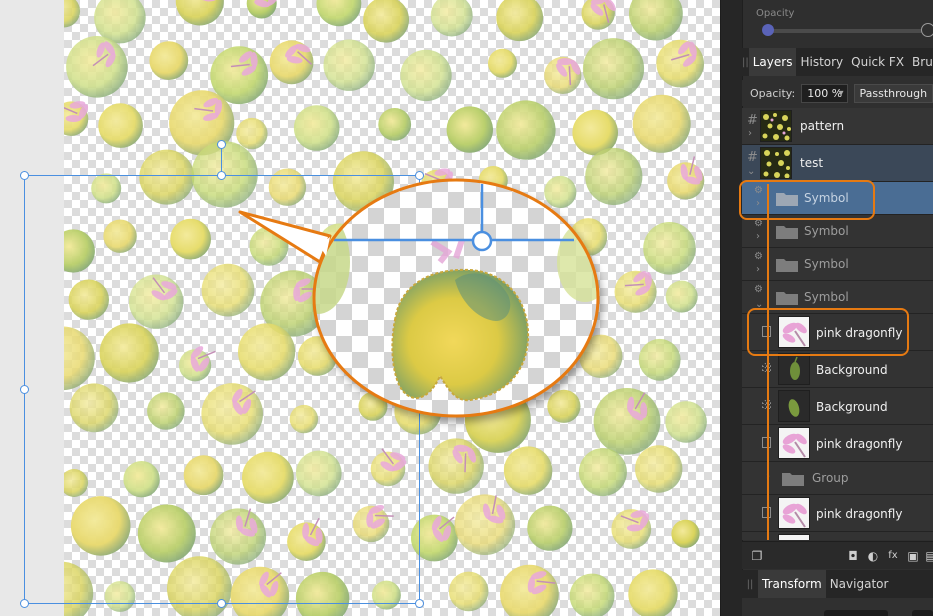 This screenshot has height=616, width=933. What do you see at coordinates (877, 62) in the screenshot?
I see `tab-quick-fx: Quick FX` at bounding box center [877, 62].